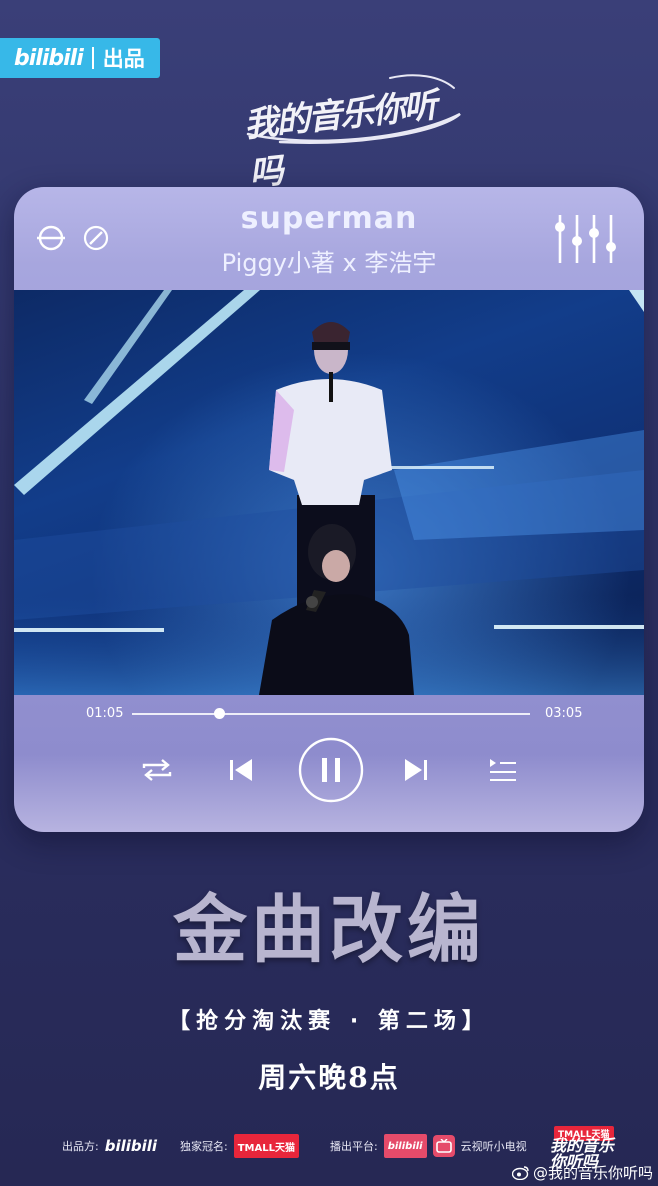 This screenshot has height=1186, width=658. I want to click on tv-icon, so click(443, 1146).